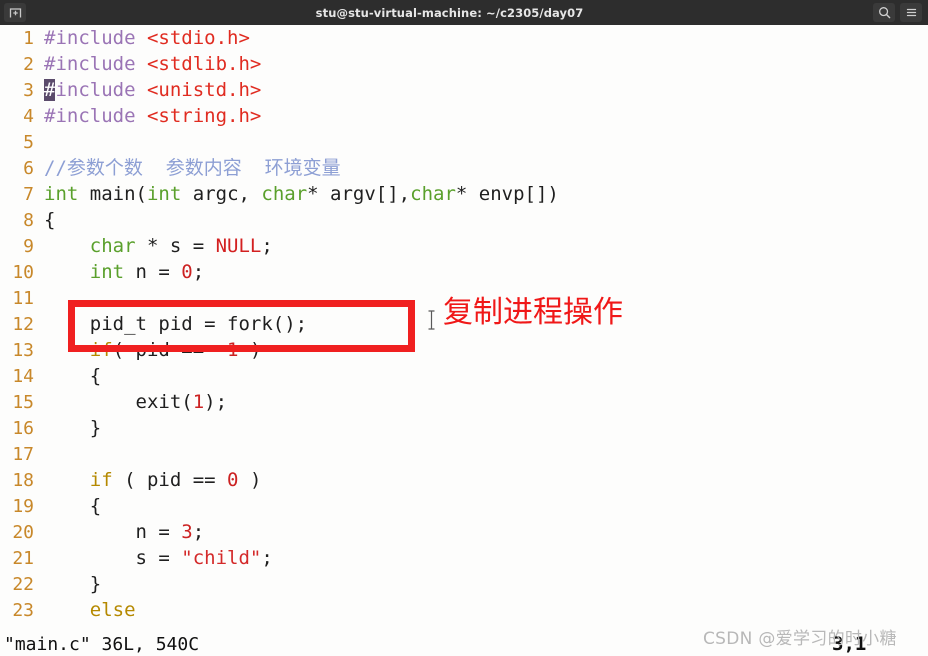 The height and width of the screenshot is (656, 928). Describe the element at coordinates (464, 428) in the screenshot. I see `code-line: 16 }` at that location.